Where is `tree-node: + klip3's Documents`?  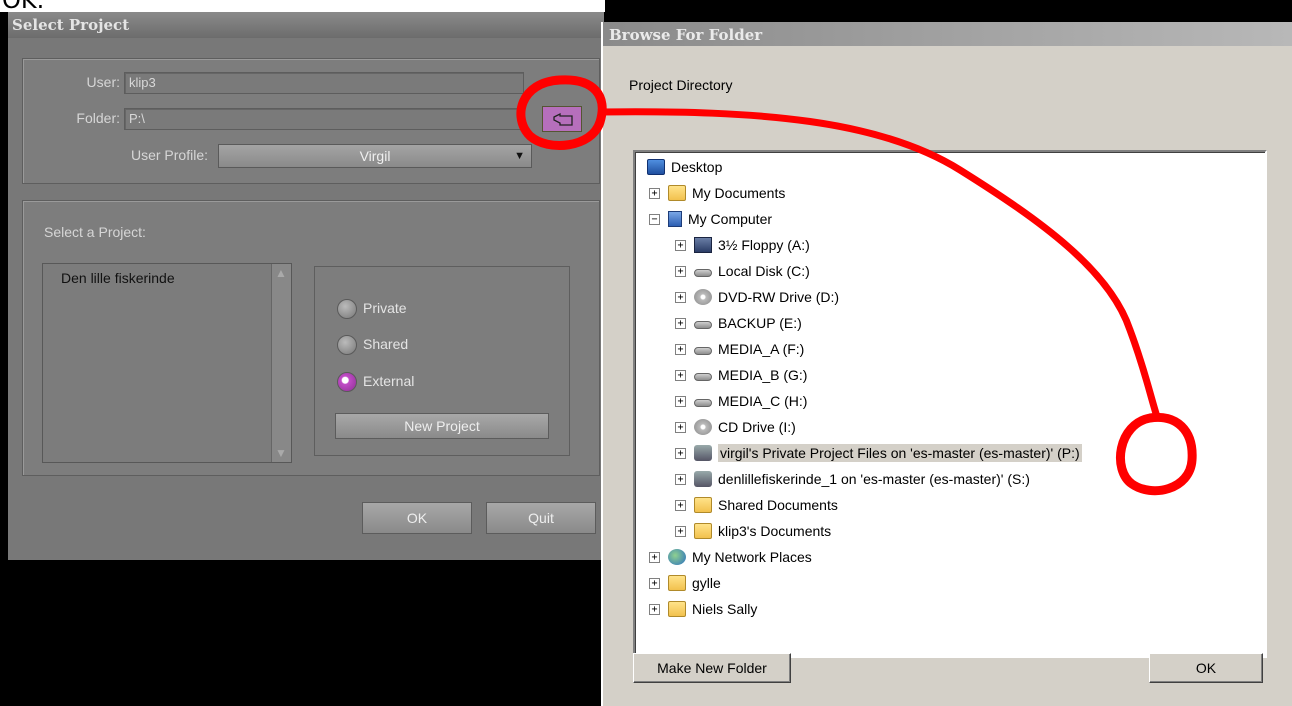 tree-node: + klip3's Documents is located at coordinates (753, 531).